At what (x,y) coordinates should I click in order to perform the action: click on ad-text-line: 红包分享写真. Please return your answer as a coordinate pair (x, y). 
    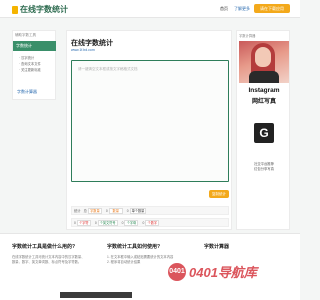
    Looking at the image, I should click on (264, 169).